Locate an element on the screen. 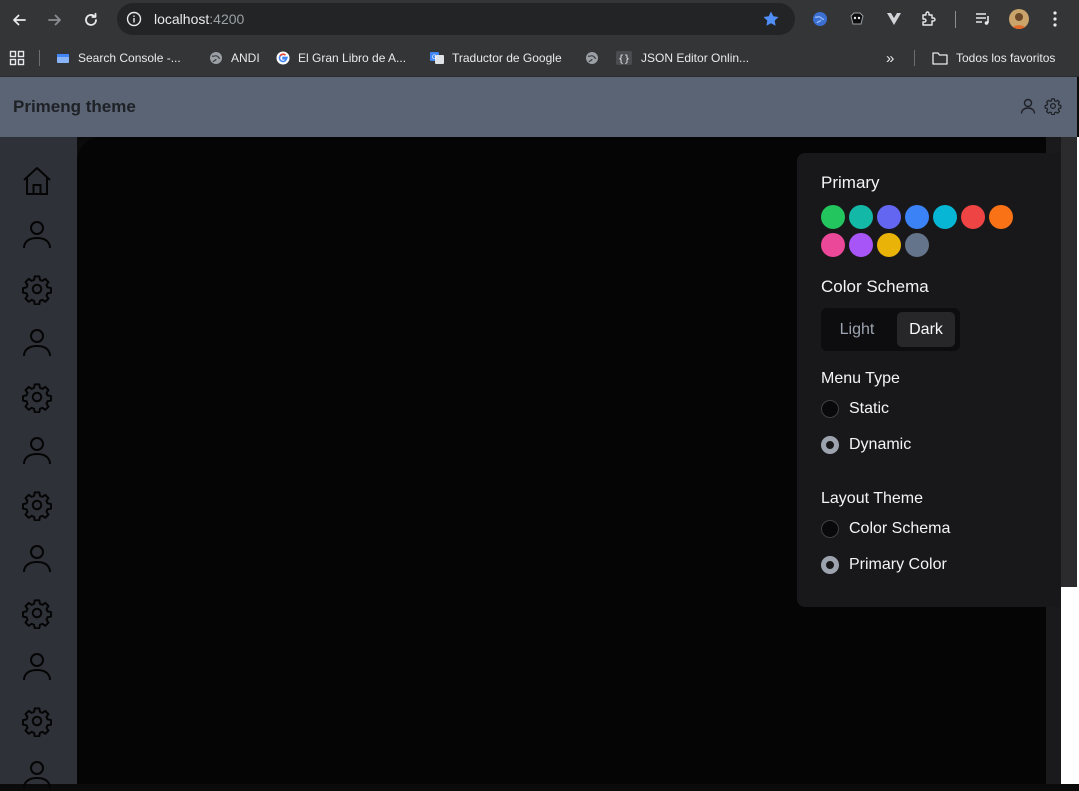  bookmark-label: ANDI is located at coordinates (245, 58).